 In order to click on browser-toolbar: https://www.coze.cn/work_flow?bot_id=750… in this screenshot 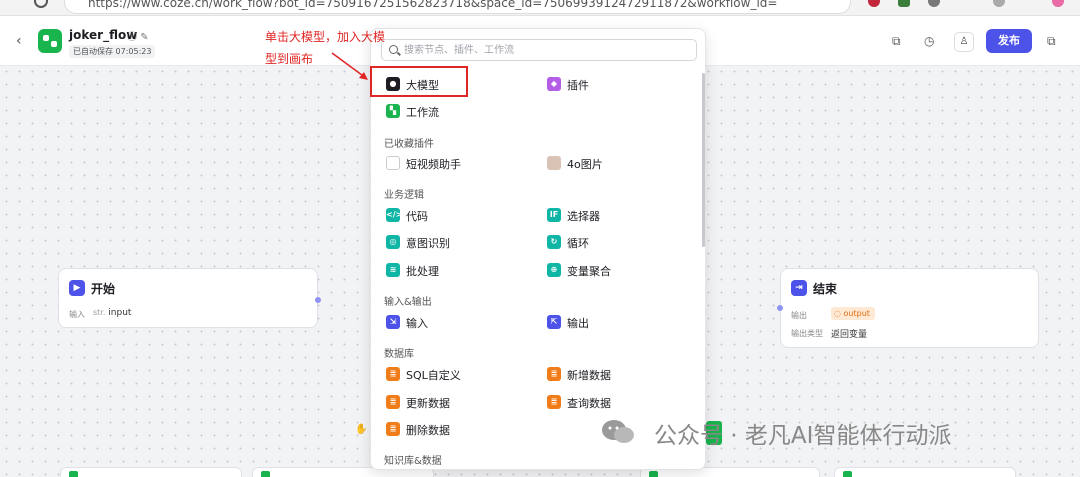, I will do `click(540, 8)`.